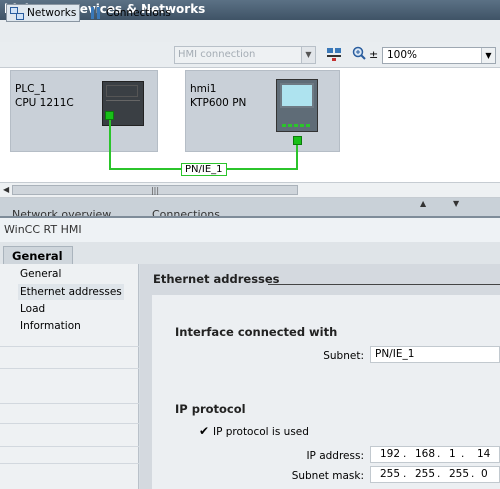 Image resolution: width=500 pixels, height=489 pixels. What do you see at coordinates (109, 115) in the screenshot?
I see `plc-profinet-port` at bounding box center [109, 115].